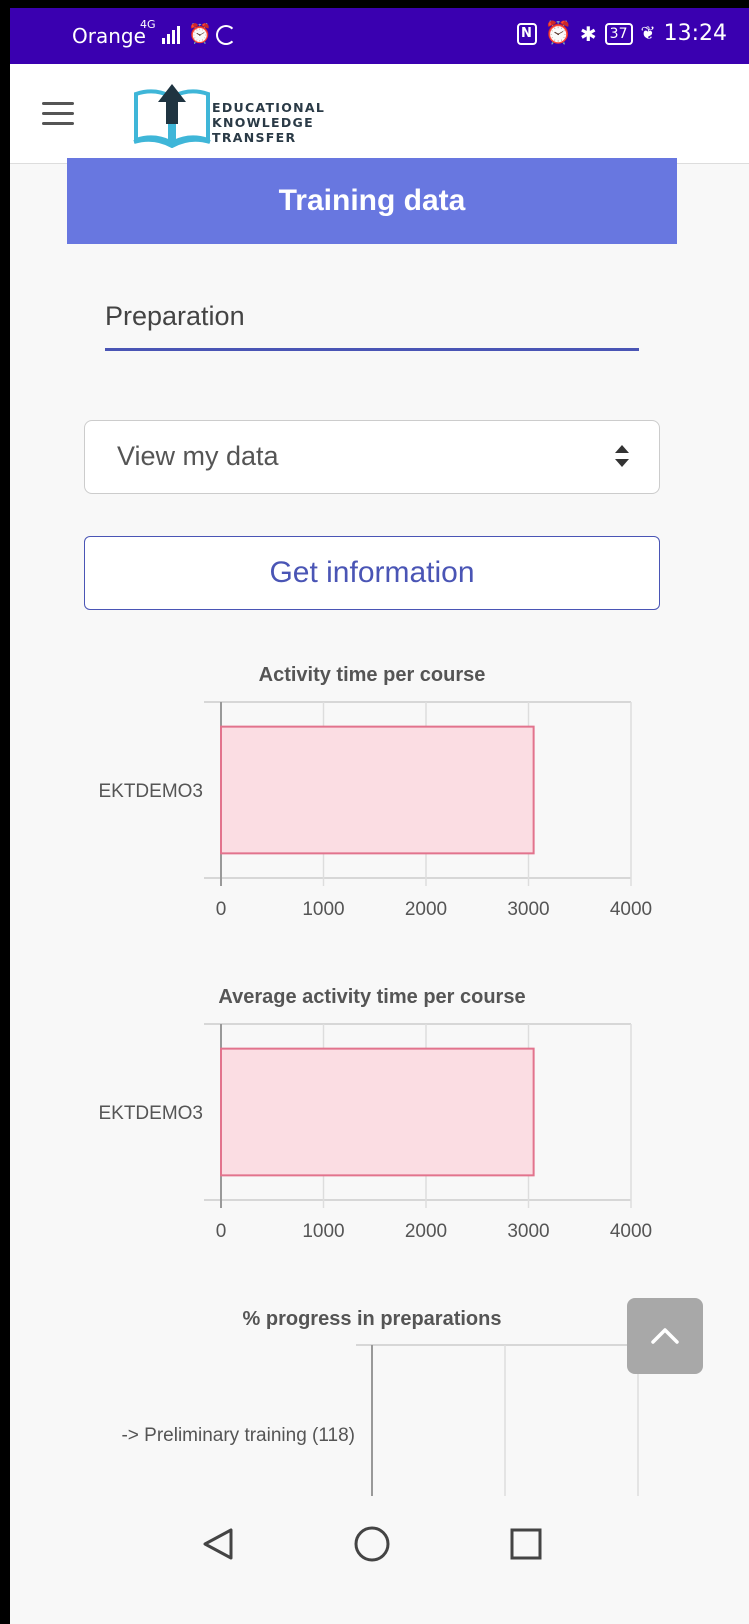 This screenshot has width=749, height=1624. Describe the element at coordinates (198, 456) in the screenshot. I see `select-value: View my data` at that location.